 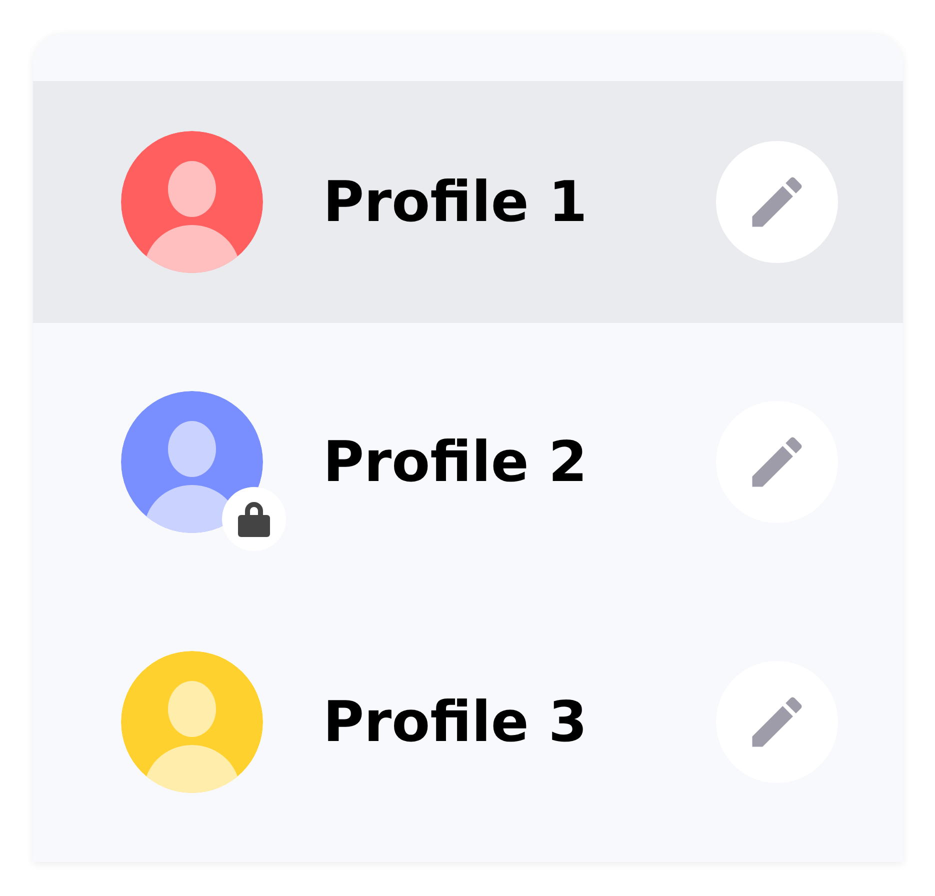 I want to click on profile-name: Profile 3, so click(x=455, y=722).